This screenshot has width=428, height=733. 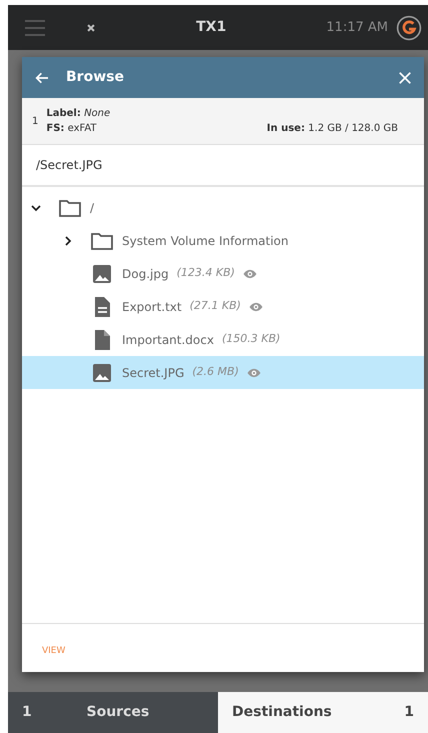 What do you see at coordinates (205, 273) in the screenshot?
I see `file-size: (123.4 KB)` at bounding box center [205, 273].